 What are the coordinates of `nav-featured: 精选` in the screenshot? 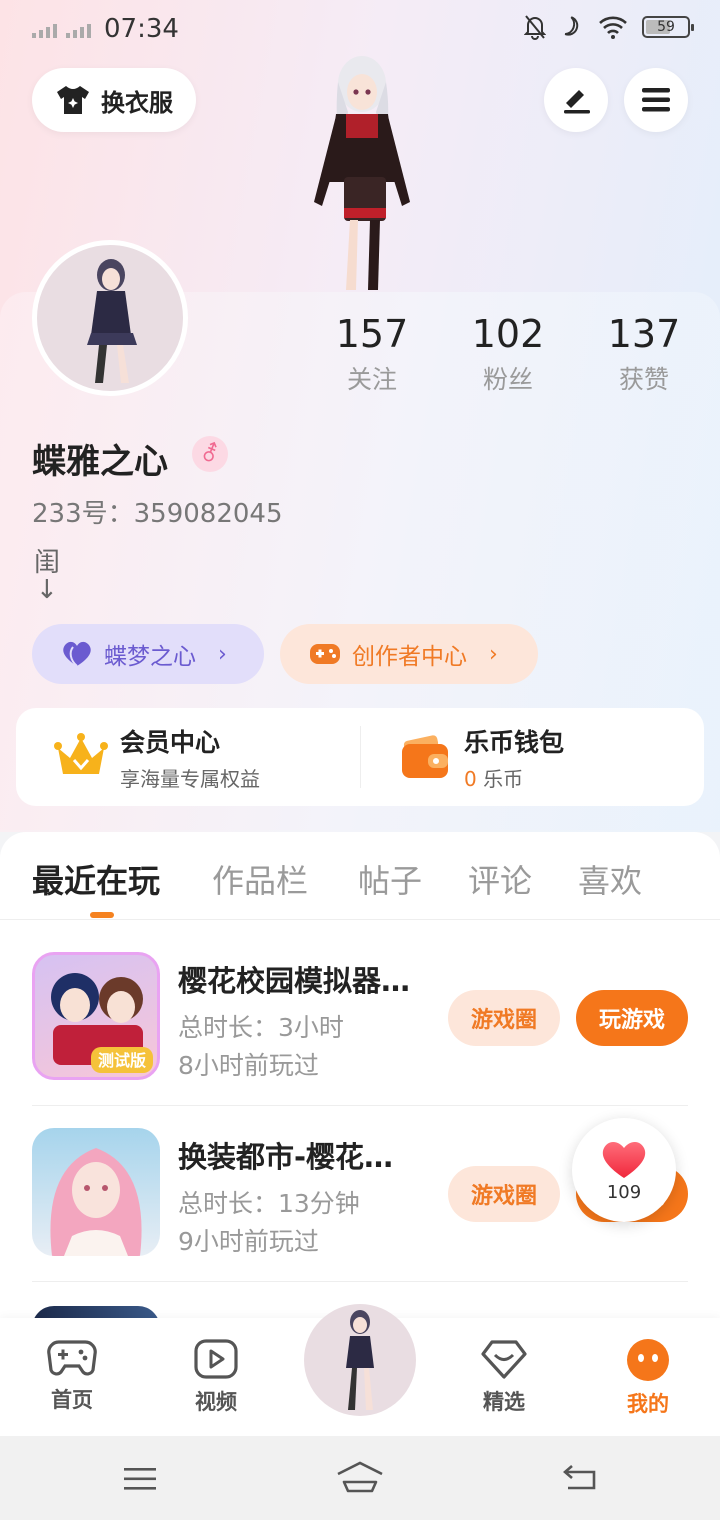 It's located at (504, 1377).